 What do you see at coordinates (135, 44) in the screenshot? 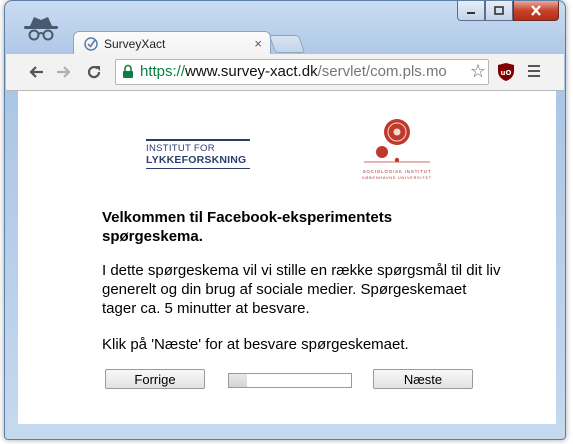
I see `tab-title: SurveyXact` at bounding box center [135, 44].